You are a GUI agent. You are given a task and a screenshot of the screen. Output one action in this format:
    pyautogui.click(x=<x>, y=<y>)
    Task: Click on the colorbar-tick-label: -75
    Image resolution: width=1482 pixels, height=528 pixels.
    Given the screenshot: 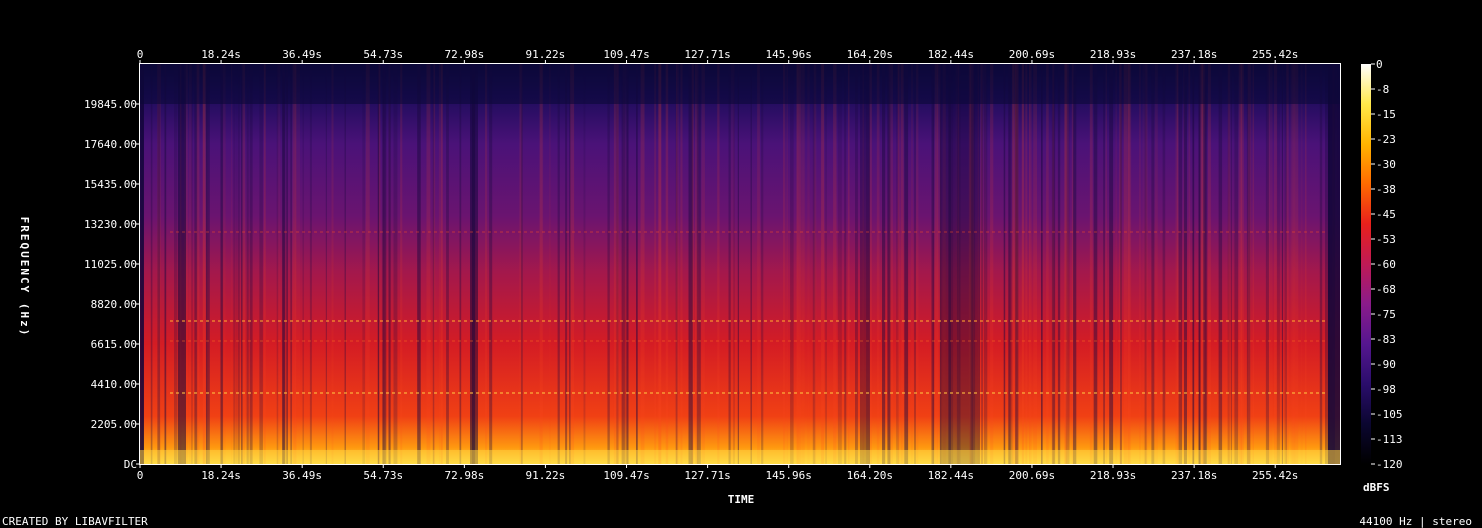 What is the action you would take?
    pyautogui.click(x=1386, y=314)
    